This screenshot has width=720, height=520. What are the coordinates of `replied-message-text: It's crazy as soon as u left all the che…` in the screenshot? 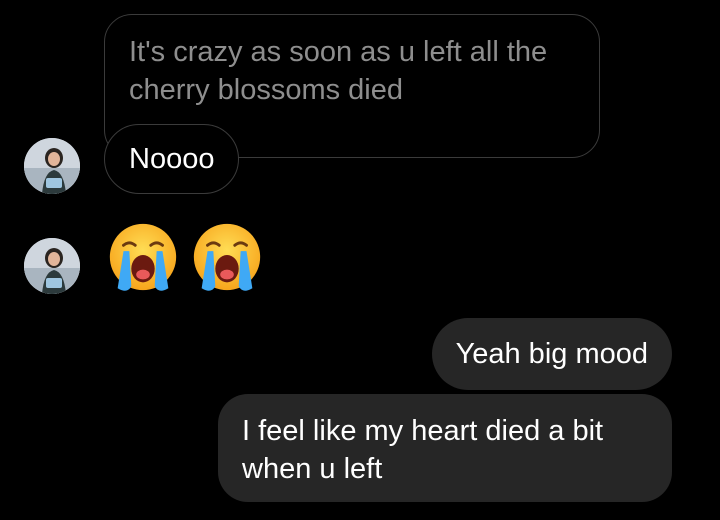 It's located at (338, 71).